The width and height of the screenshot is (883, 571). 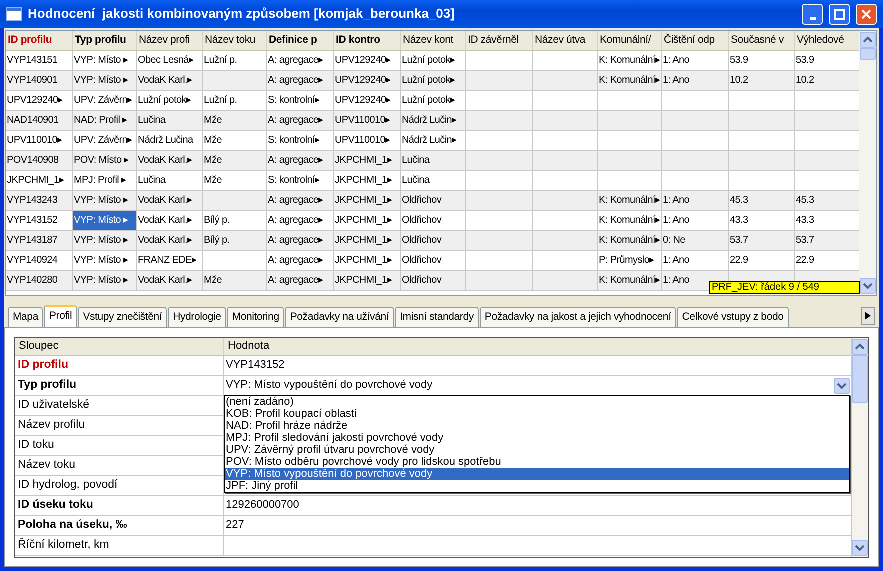 What do you see at coordinates (32, 200) in the screenshot?
I see `table-cell: VYP143243` at bounding box center [32, 200].